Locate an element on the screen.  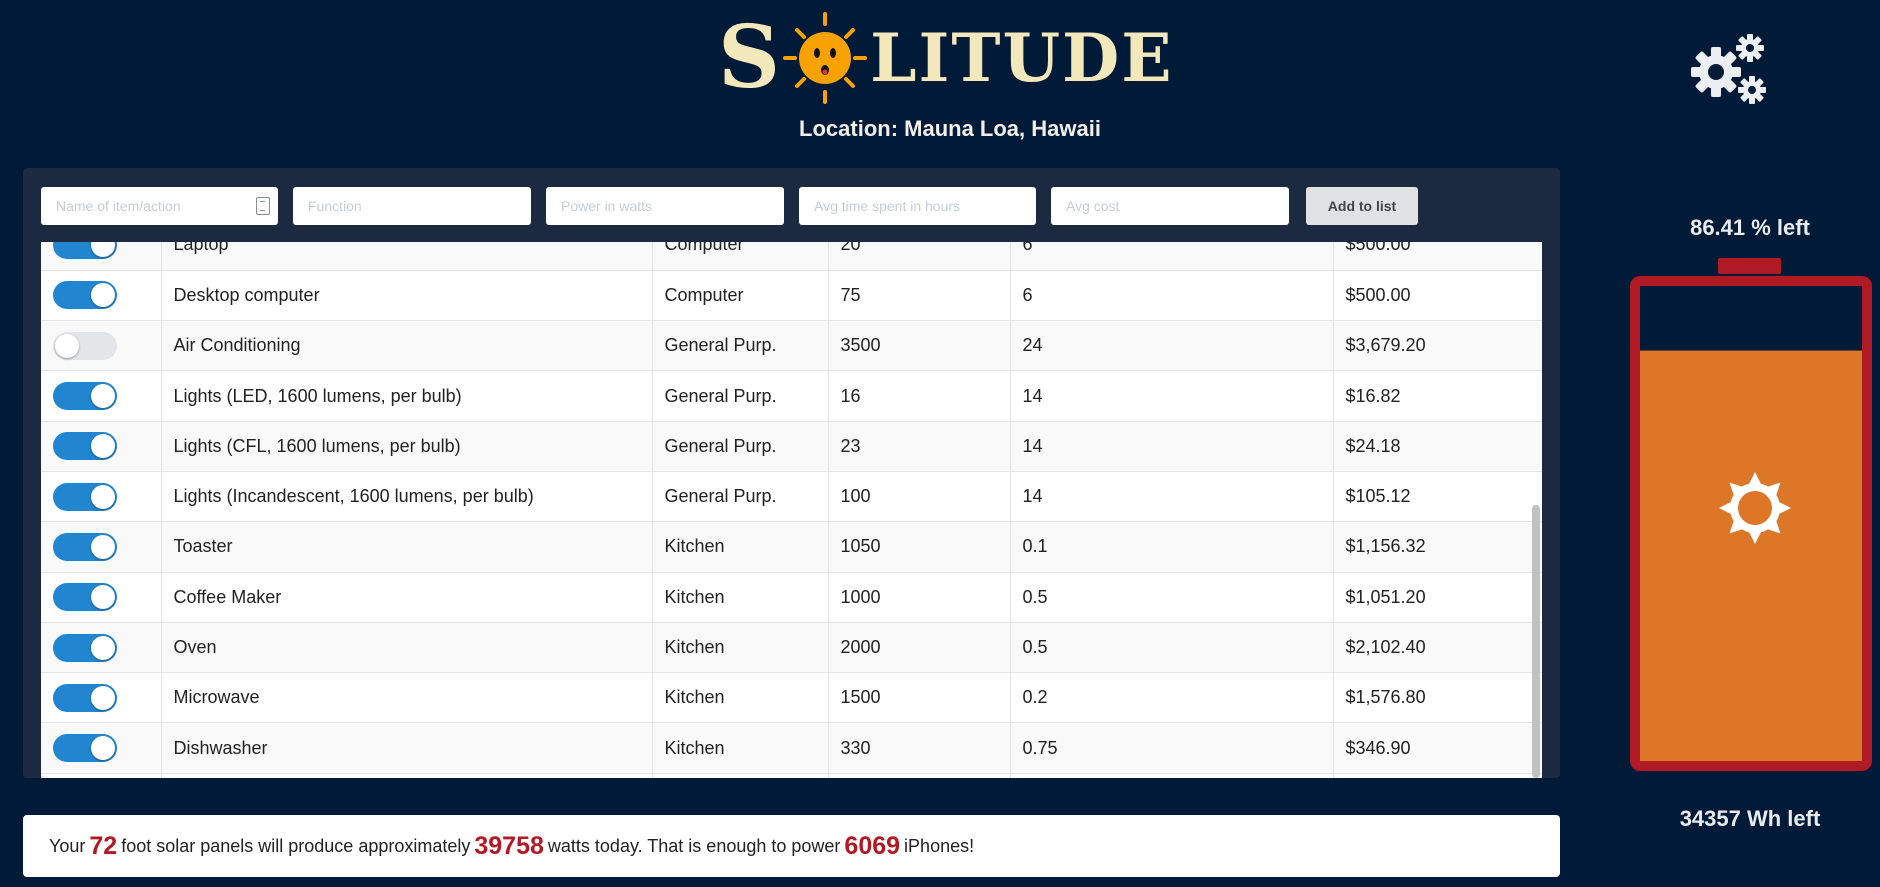
hours-cell: 0.1 is located at coordinates (1172, 547).